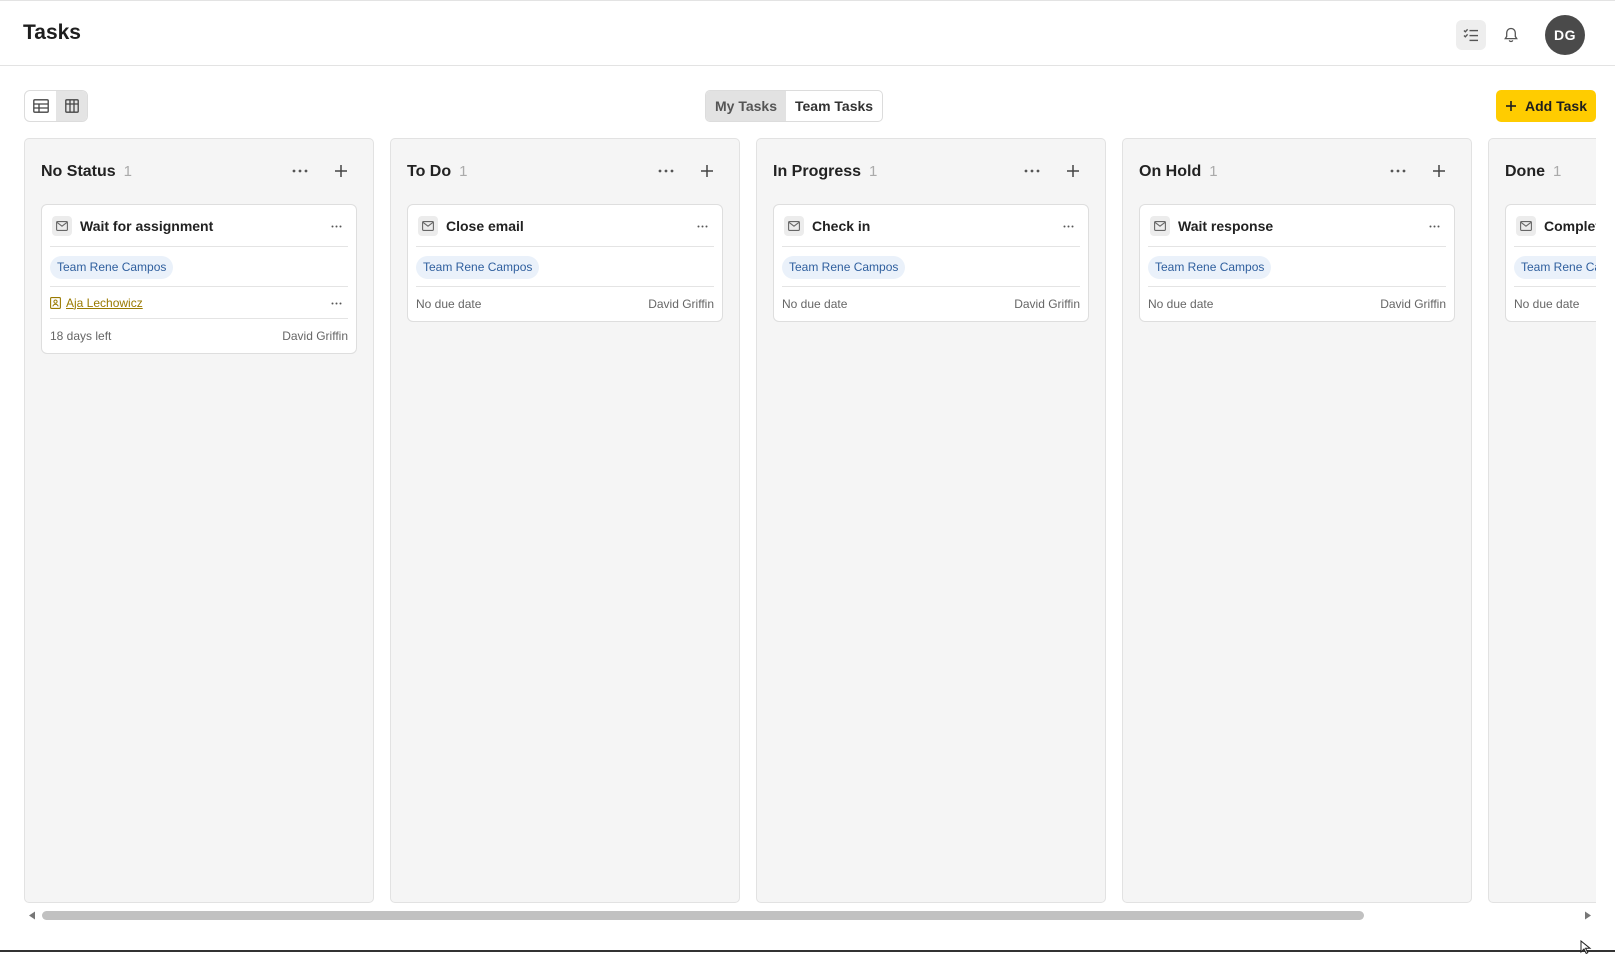  I want to click on card-title: Close email, so click(485, 225).